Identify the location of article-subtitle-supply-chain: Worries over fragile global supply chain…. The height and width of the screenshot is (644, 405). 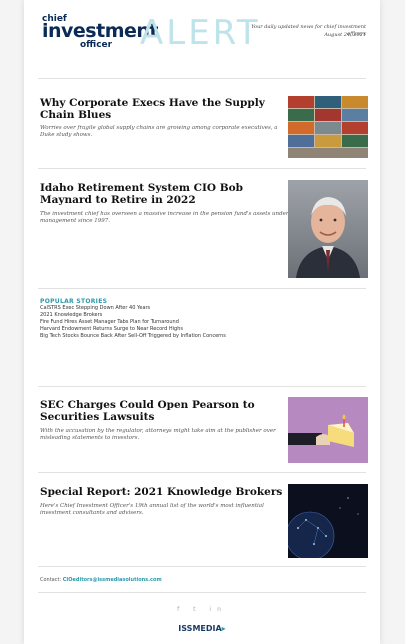
(159, 131).